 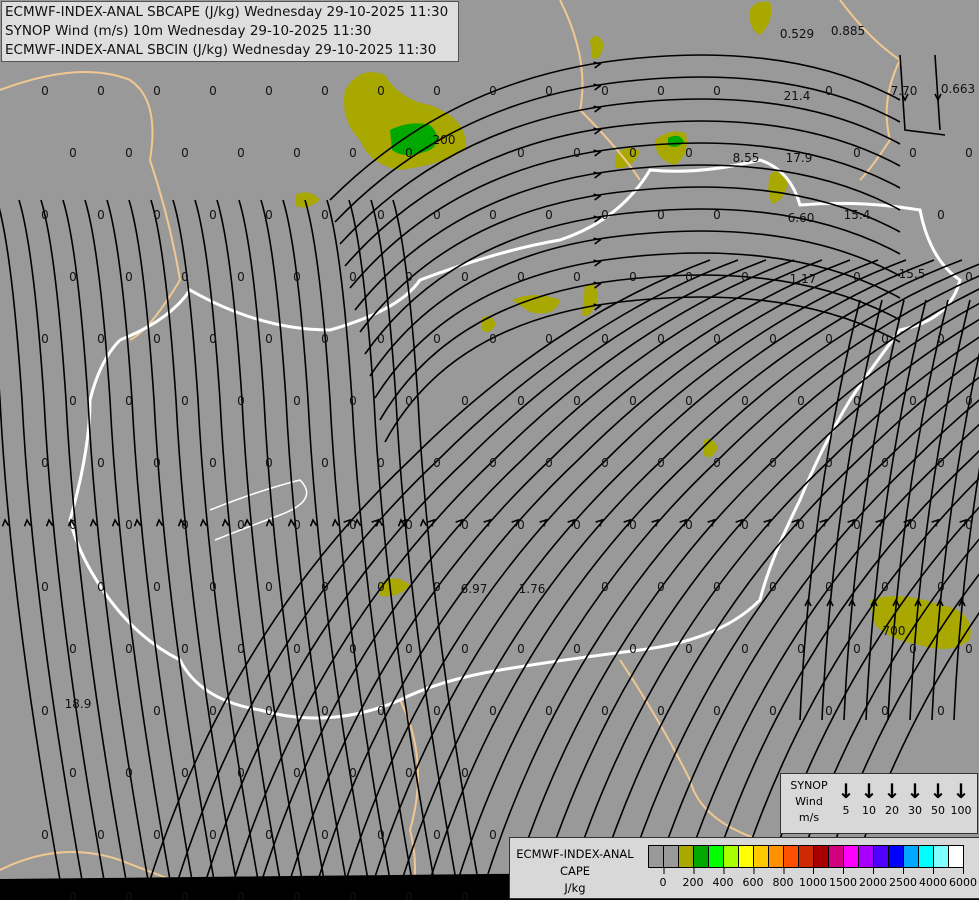 I want to click on cape-tick-label: 1500, so click(x=843, y=878).